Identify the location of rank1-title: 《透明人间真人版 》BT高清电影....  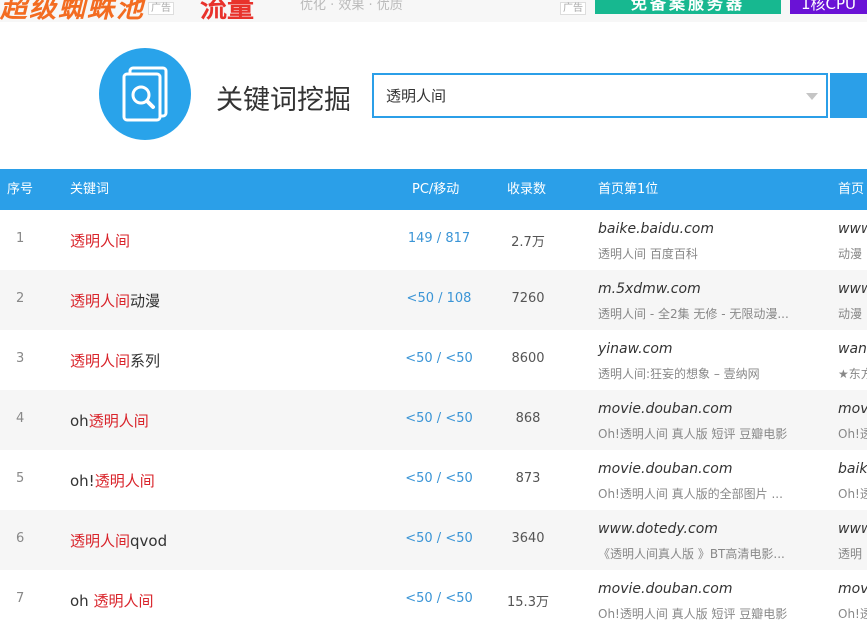
(691, 553).